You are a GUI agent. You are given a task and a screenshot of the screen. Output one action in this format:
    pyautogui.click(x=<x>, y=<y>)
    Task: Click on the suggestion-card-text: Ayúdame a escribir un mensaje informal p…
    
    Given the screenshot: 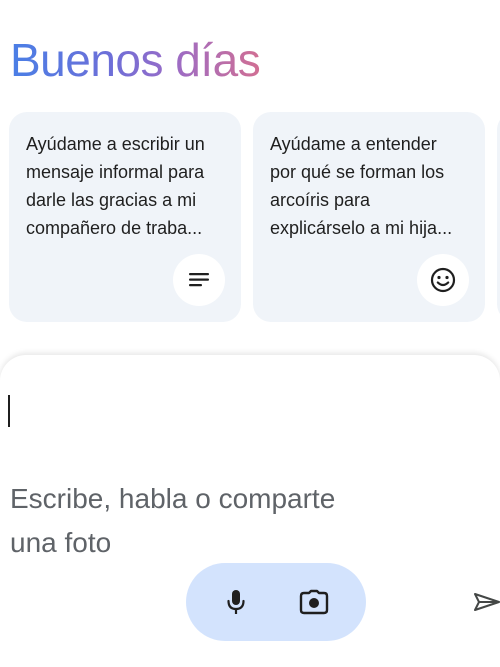 What is the action you would take?
    pyautogui.click(x=115, y=186)
    